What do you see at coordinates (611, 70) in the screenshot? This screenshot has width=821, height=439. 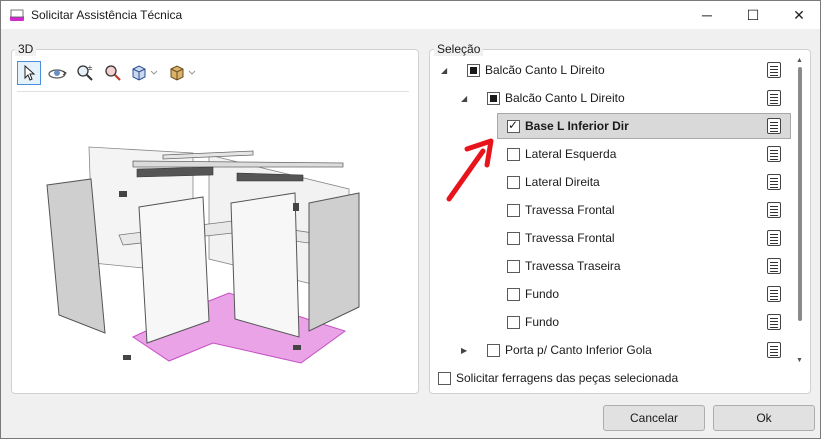 I see `tree-item-balcao-canto-root: ◢ Balcão Canto L Direito` at bounding box center [611, 70].